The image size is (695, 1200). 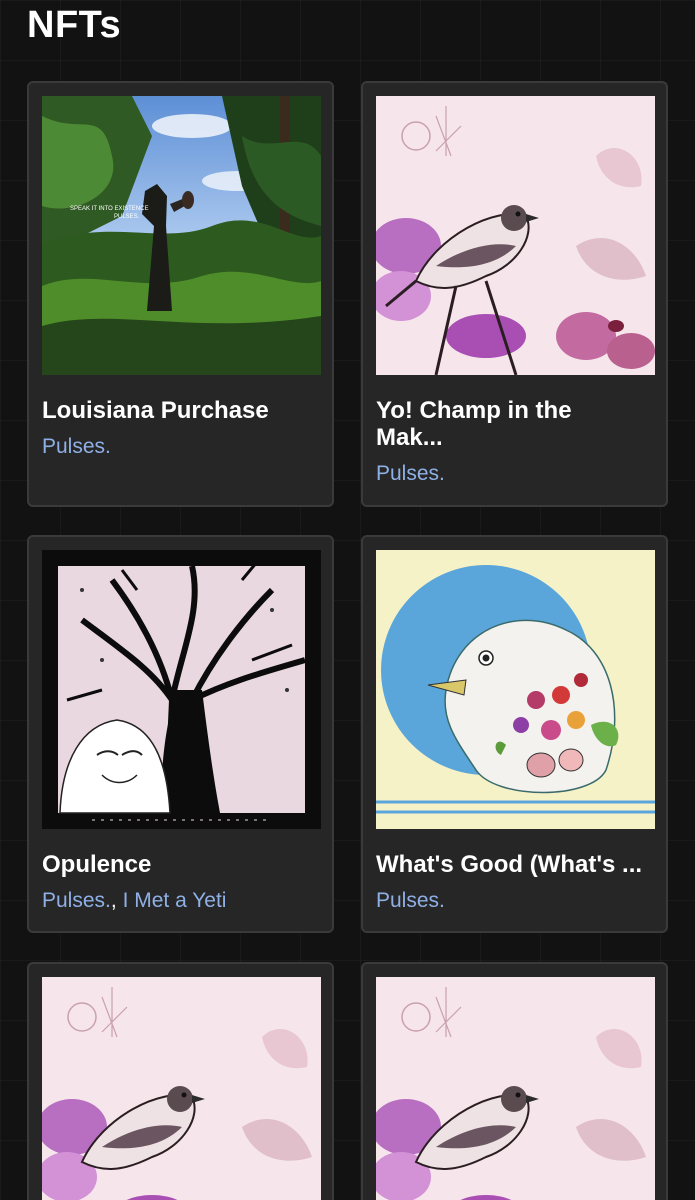 I want to click on bird-bouquet-illustration, so click(x=515, y=689).